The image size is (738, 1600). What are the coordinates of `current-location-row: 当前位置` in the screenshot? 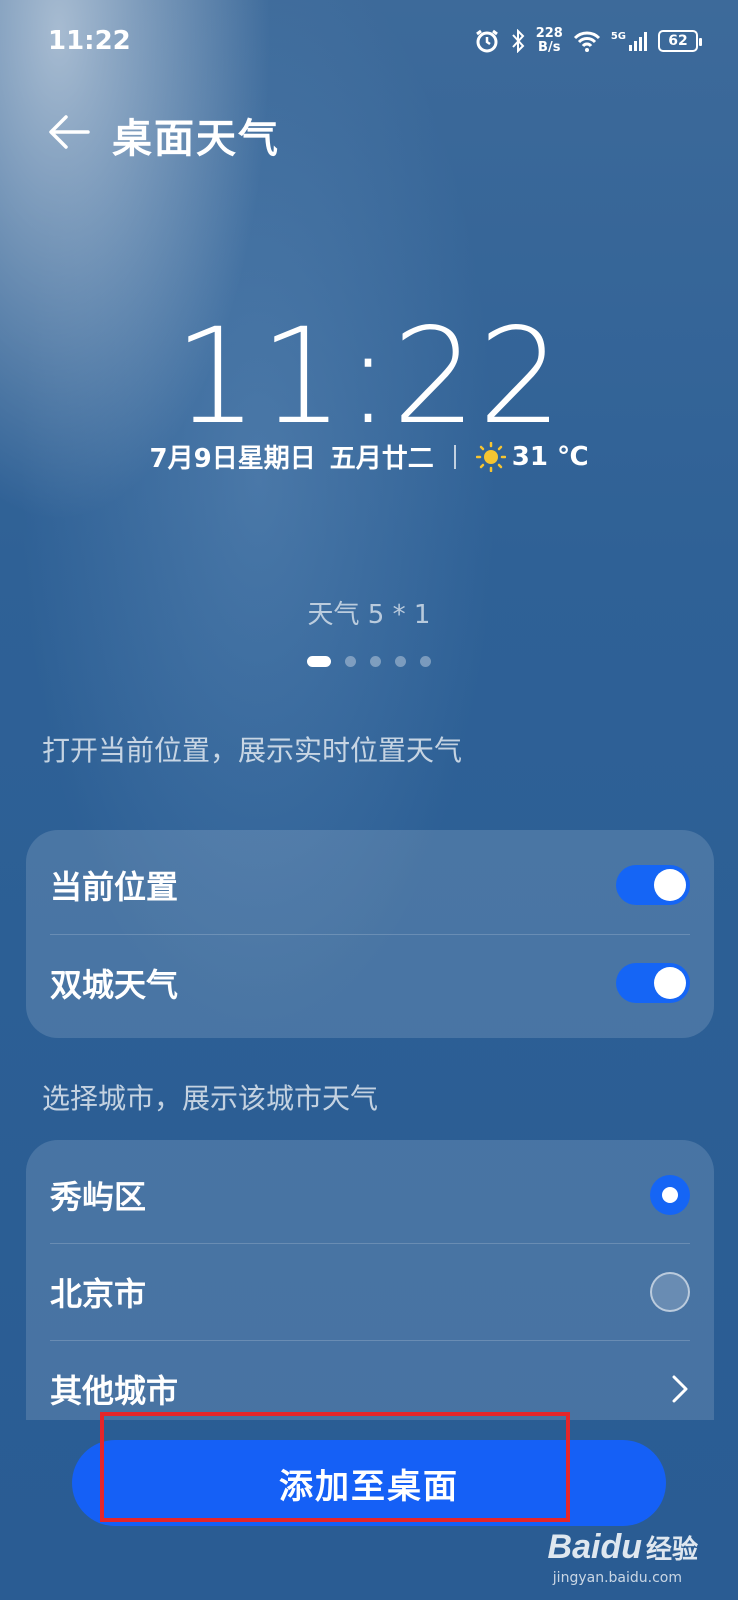 It's located at (370, 885).